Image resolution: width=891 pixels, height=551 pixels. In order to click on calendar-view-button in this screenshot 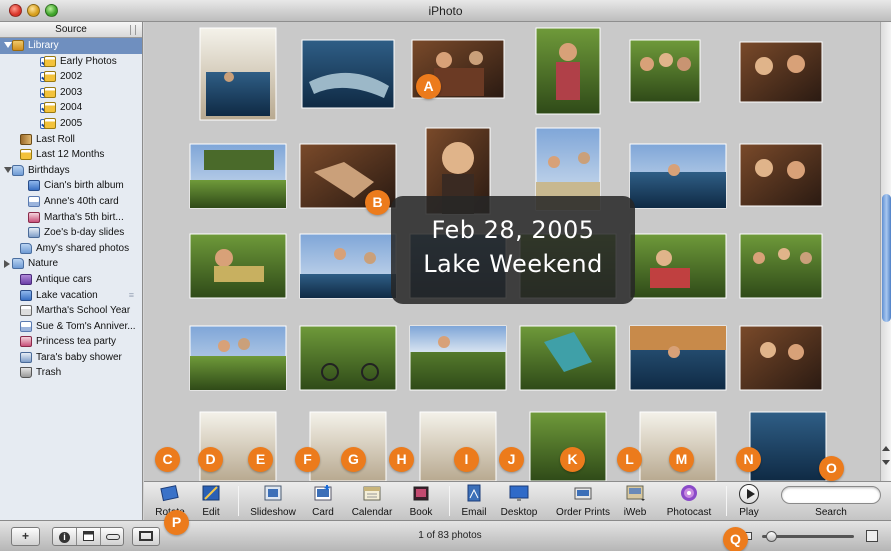, I will do `click(89, 536)`.